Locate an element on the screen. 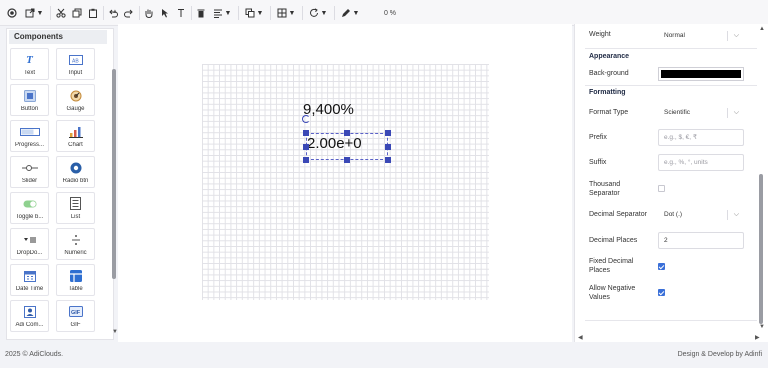 The width and height of the screenshot is (768, 368). component-input: AB Input is located at coordinates (75, 64).